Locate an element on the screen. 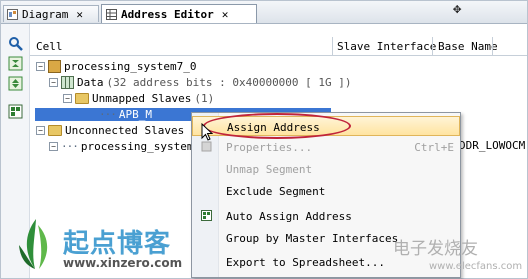 The height and width of the screenshot is (279, 528). tab-strip: Diagram ✕ Address Editor ✕ ✥ is located at coordinates (264, 12).